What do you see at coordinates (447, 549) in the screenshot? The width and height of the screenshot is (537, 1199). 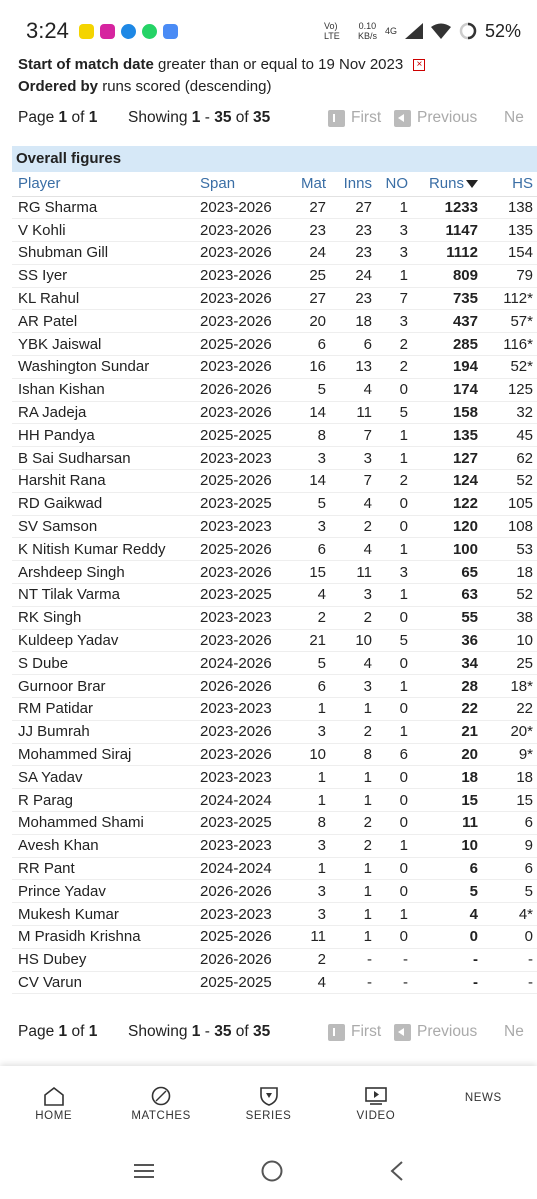 I see `runs-cell: 100` at bounding box center [447, 549].